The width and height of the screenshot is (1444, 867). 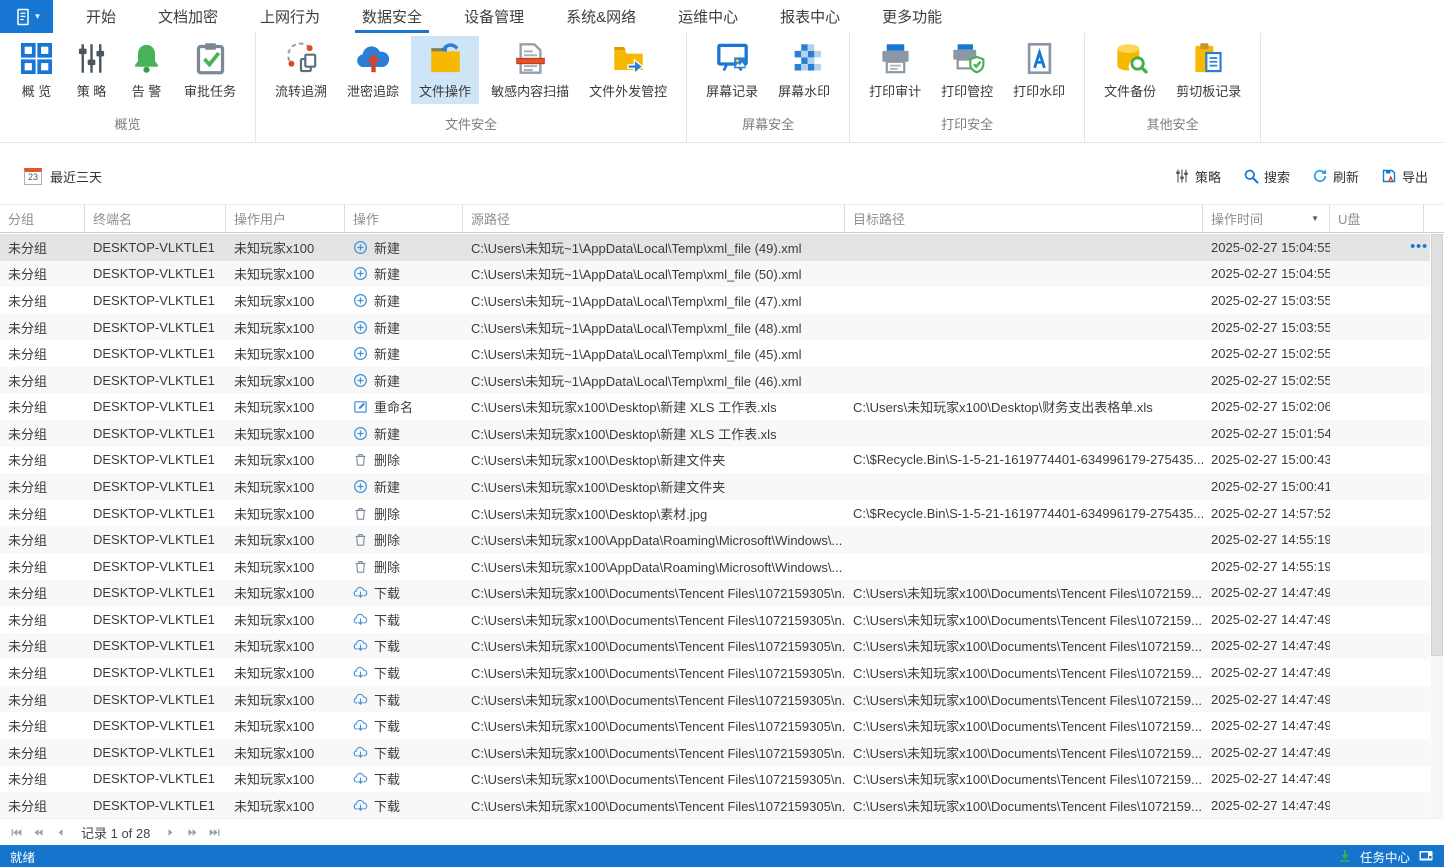 What do you see at coordinates (494, 16) in the screenshot?
I see `menu-tab: 设备管理` at bounding box center [494, 16].